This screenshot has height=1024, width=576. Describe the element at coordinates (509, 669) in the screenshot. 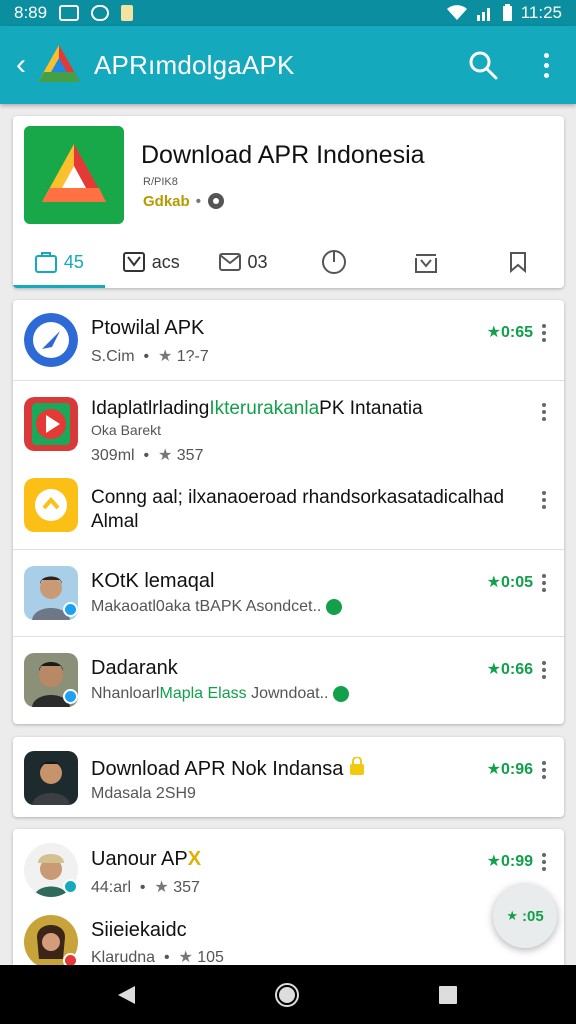

I see `item-score: ★0:66` at that location.